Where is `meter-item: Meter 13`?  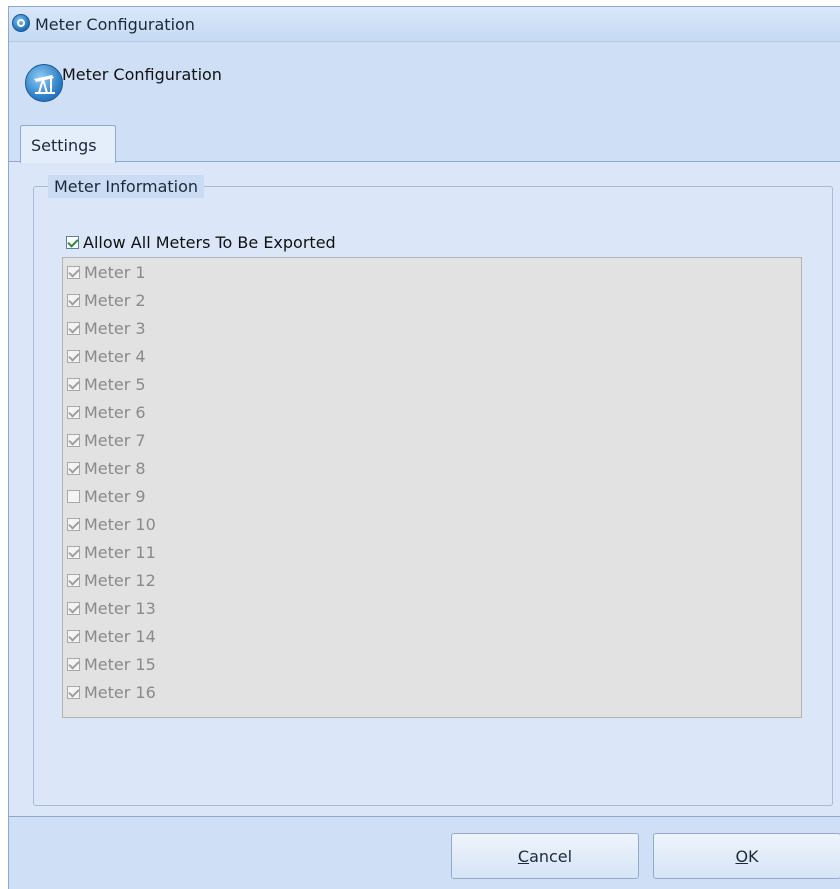 meter-item: Meter 13 is located at coordinates (111, 608).